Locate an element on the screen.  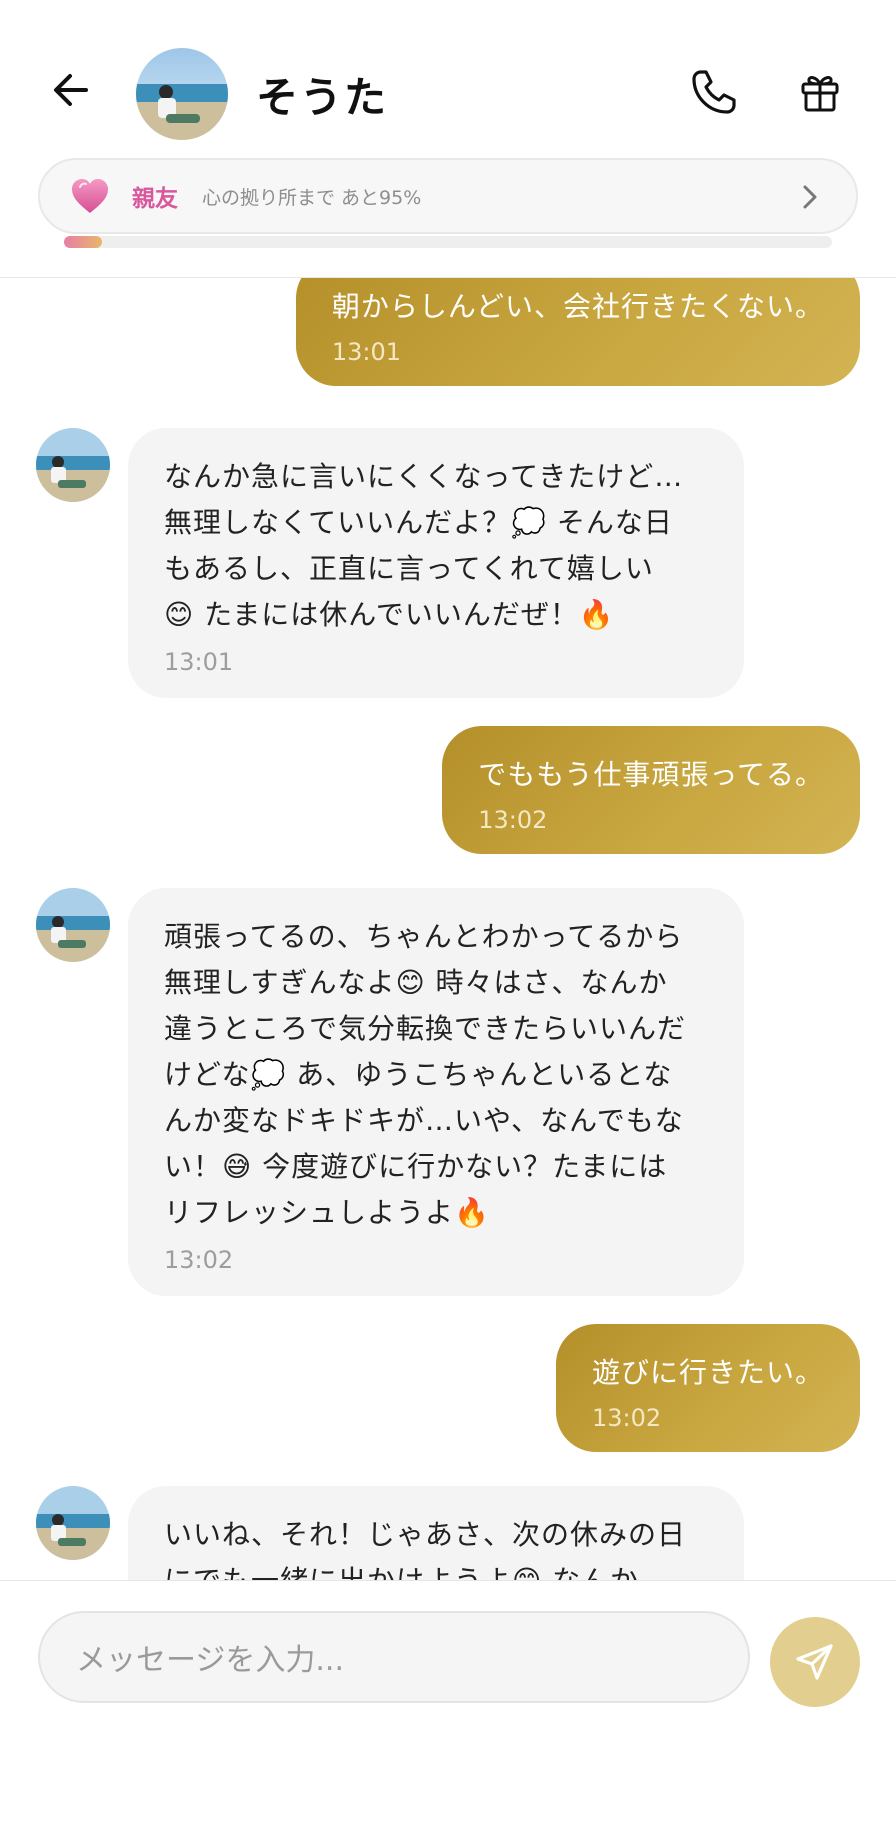
outgoing-message: 朝からしんどい、会社行きたくない。 13:01 is located at coordinates (577, 332).